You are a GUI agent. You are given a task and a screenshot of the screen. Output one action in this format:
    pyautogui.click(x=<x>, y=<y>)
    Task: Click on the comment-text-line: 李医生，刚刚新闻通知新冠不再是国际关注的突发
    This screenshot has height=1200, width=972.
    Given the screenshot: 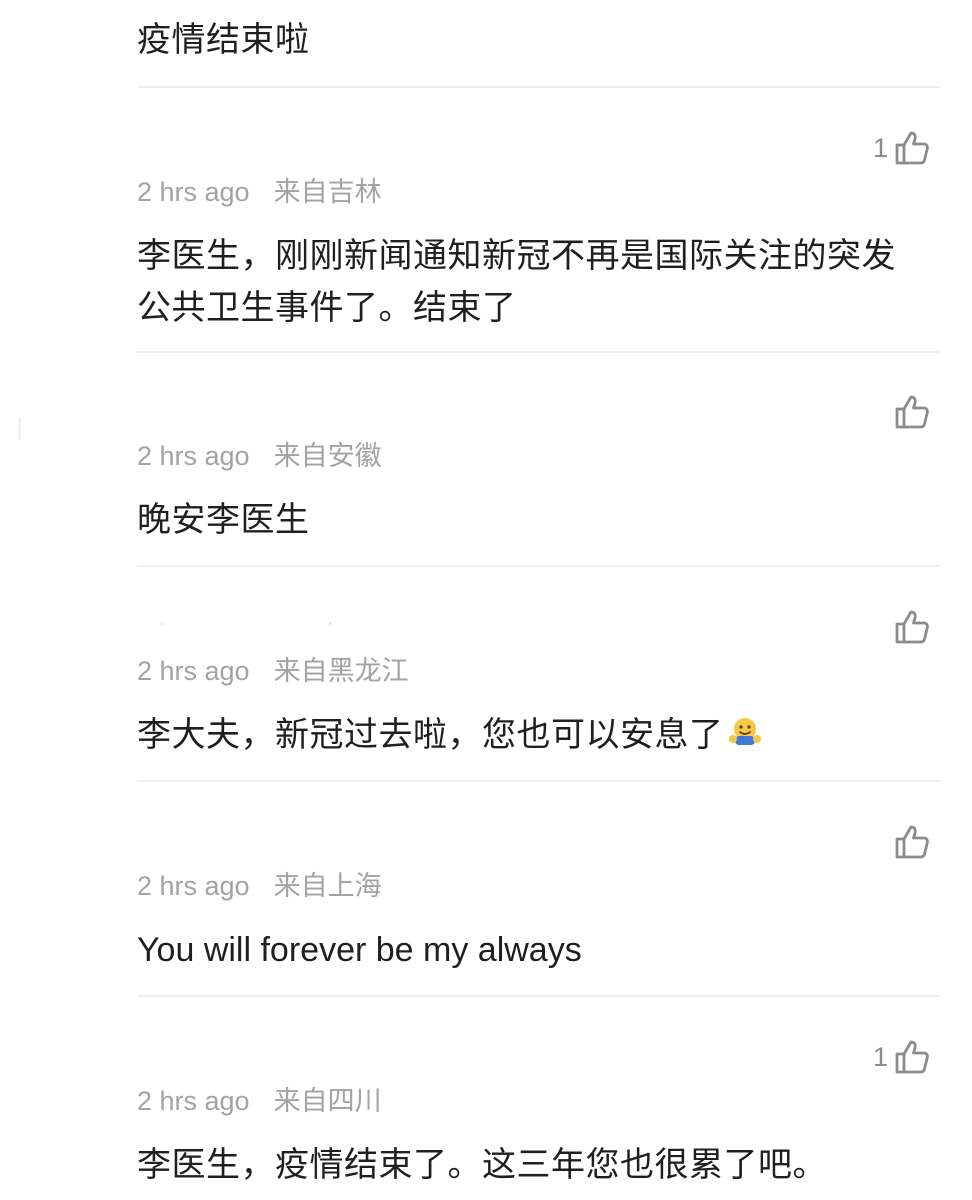 What is the action you would take?
    pyautogui.click(x=516, y=256)
    